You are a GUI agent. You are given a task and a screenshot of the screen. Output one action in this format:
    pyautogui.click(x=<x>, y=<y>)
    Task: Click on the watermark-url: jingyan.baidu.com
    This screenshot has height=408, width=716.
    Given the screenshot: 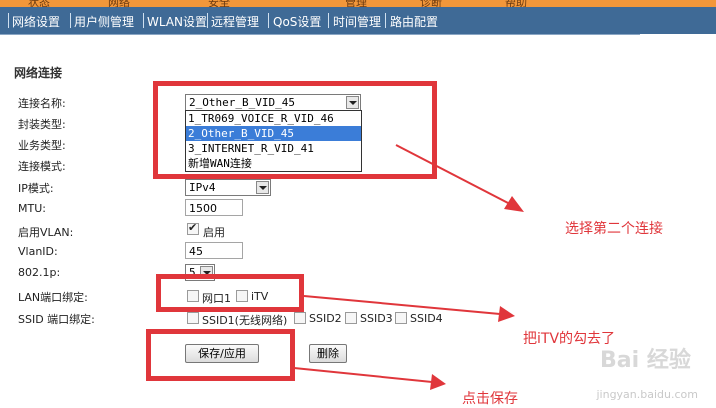 What is the action you would take?
    pyautogui.click(x=647, y=394)
    